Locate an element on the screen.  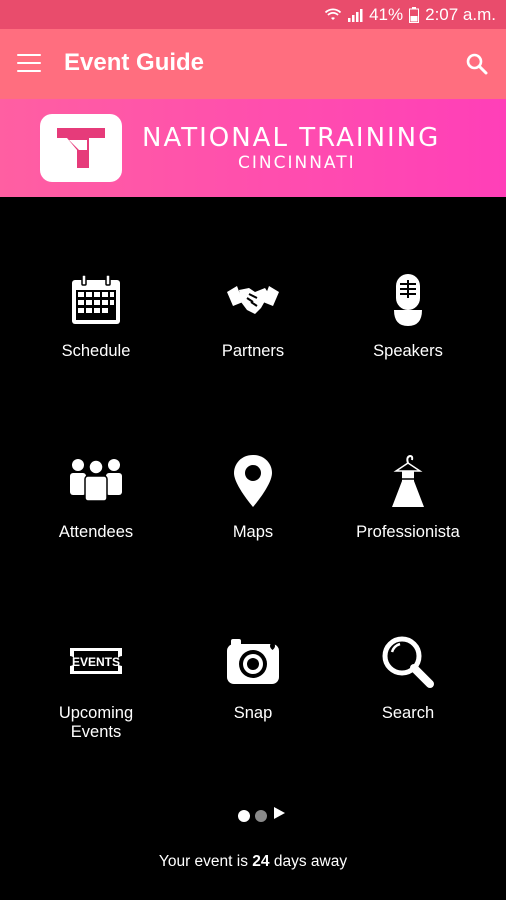
app-bar: Event Guide is located at coordinates (253, 64).